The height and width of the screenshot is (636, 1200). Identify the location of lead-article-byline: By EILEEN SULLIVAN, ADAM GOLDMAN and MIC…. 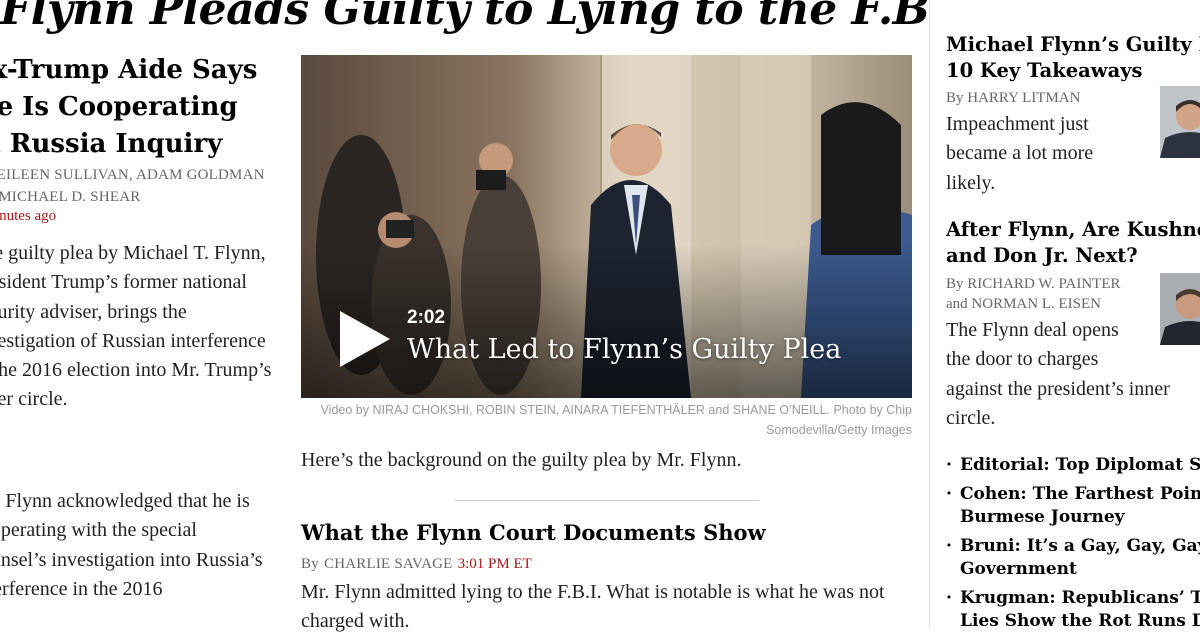
(136, 194).